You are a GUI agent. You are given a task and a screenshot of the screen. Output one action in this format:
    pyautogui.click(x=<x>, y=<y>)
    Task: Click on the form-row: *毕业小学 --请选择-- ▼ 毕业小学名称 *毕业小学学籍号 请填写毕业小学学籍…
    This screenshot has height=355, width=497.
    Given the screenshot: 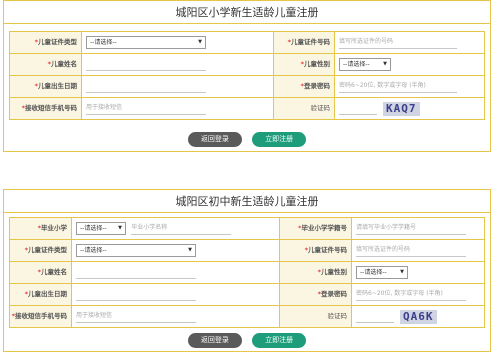 What is the action you would take?
    pyautogui.click(x=247, y=228)
    